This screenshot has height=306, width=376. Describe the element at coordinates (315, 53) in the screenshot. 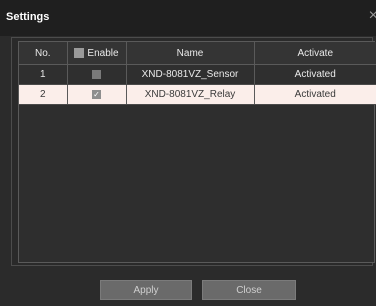

I see `column-header-activate: Activate` at that location.